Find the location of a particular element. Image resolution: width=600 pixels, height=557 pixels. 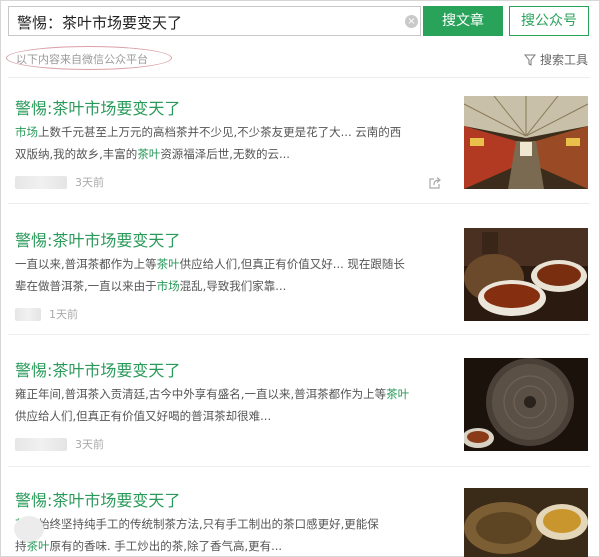

source-notice: 以下内容来自微信公众平台 is located at coordinates (82, 59).